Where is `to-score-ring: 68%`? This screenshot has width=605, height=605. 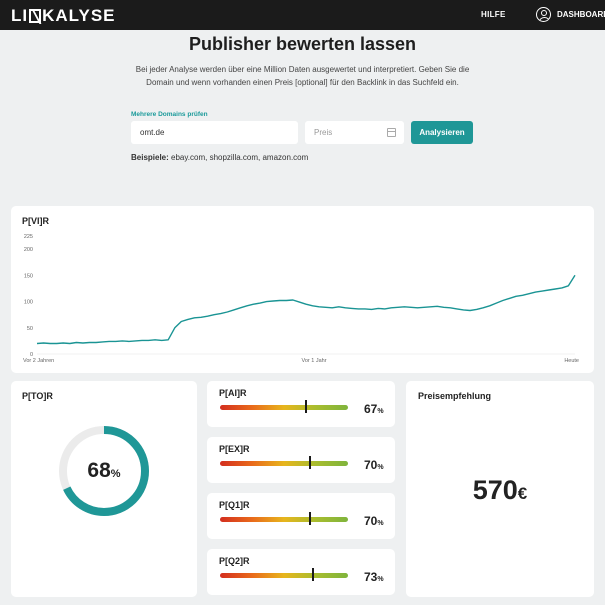
to-score-ring: 68% is located at coordinates (104, 471).